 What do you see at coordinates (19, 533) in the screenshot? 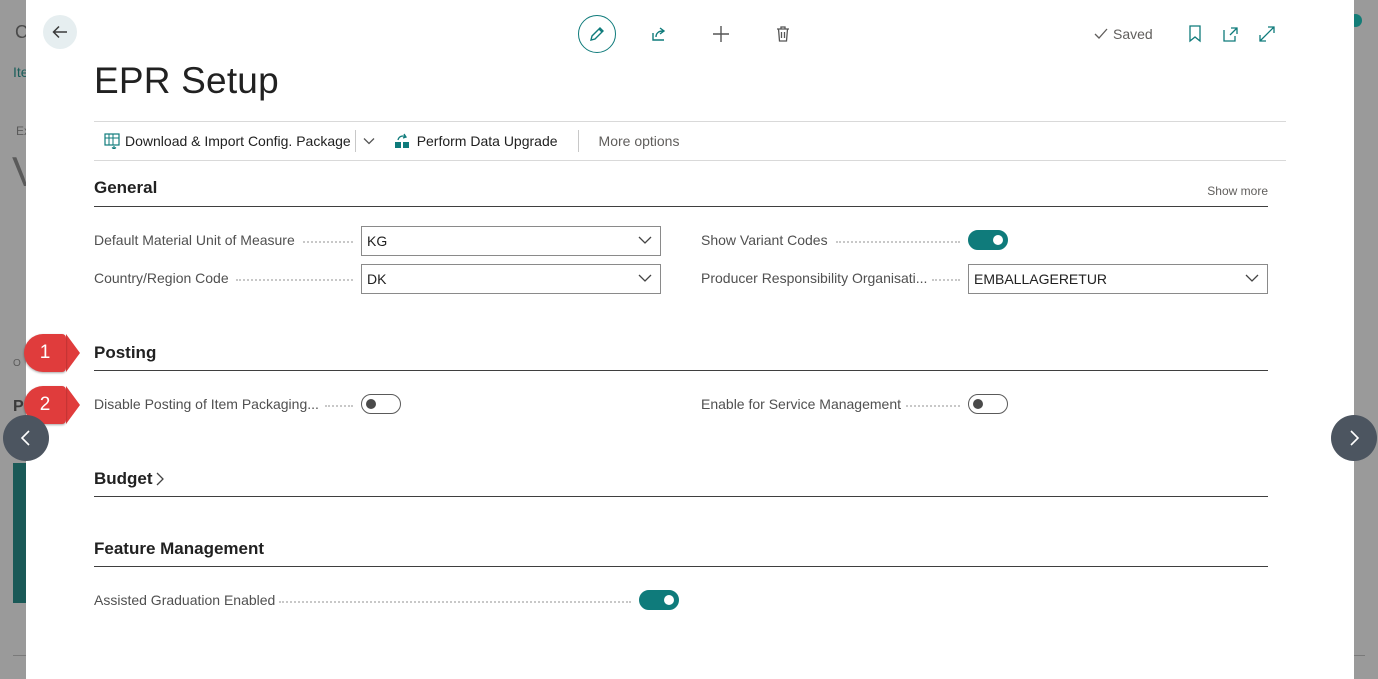
I see `background-tile` at bounding box center [19, 533].